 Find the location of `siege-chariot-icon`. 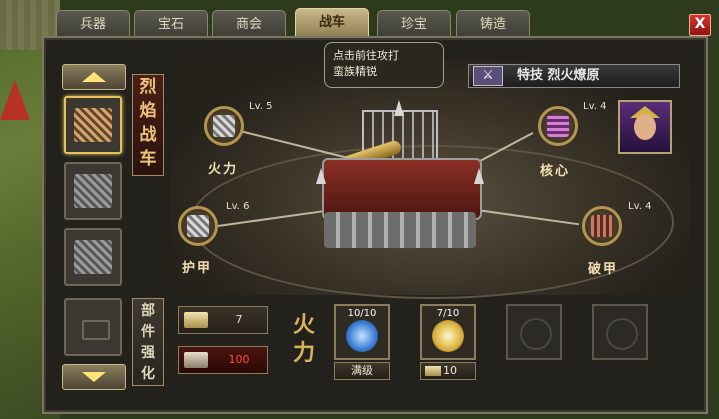

siege-chariot-icon is located at coordinates (93, 257).